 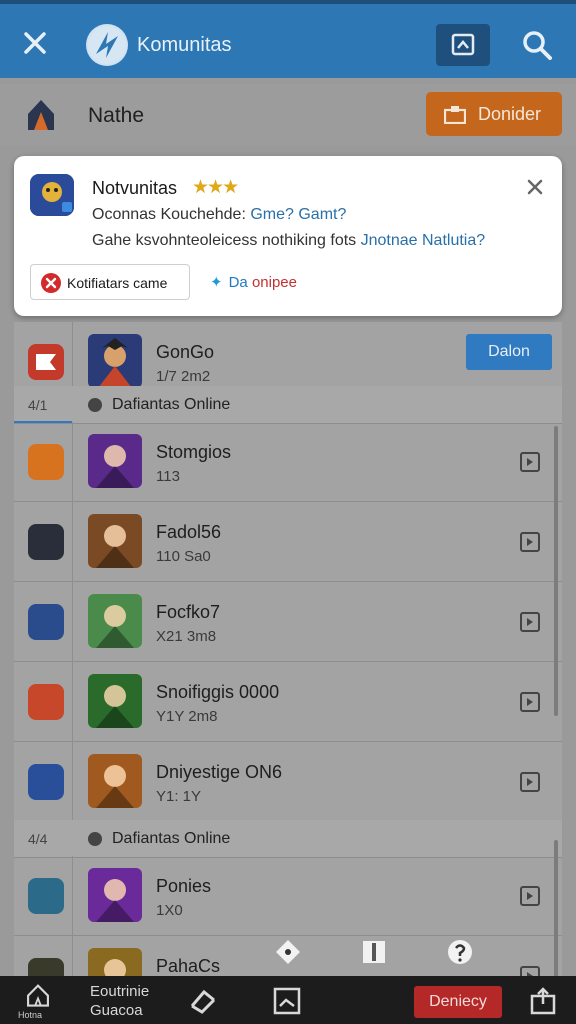 I want to click on item-title: PahaCs, so click(x=188, y=966).